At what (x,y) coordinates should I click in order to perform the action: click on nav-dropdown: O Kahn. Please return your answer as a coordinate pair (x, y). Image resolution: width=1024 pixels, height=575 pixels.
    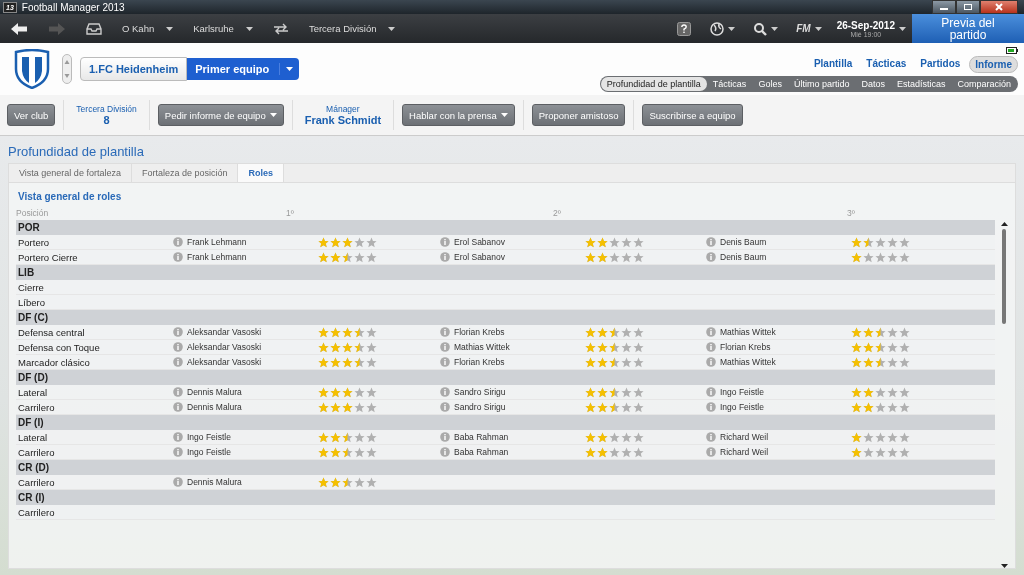
    Looking at the image, I should click on (148, 28).